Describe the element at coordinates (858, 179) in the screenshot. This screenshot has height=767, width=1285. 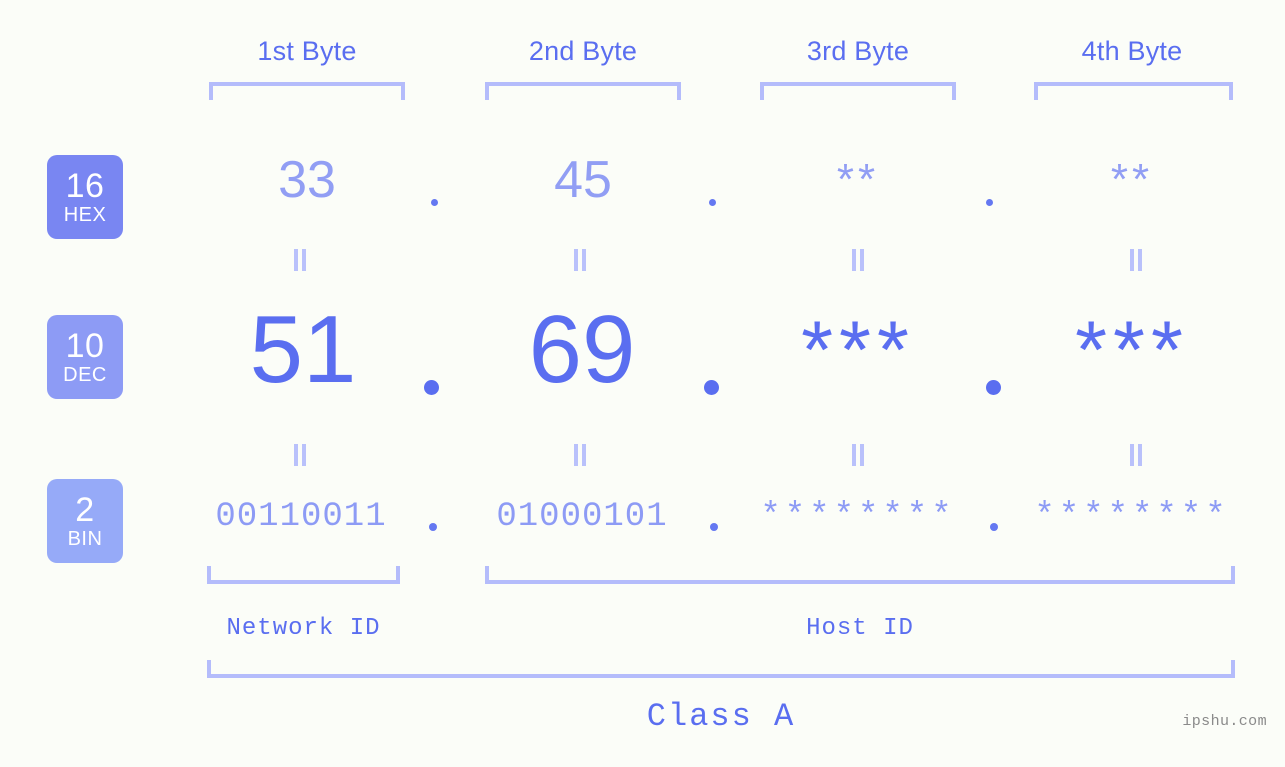
I see `hex-byte-3: **` at that location.